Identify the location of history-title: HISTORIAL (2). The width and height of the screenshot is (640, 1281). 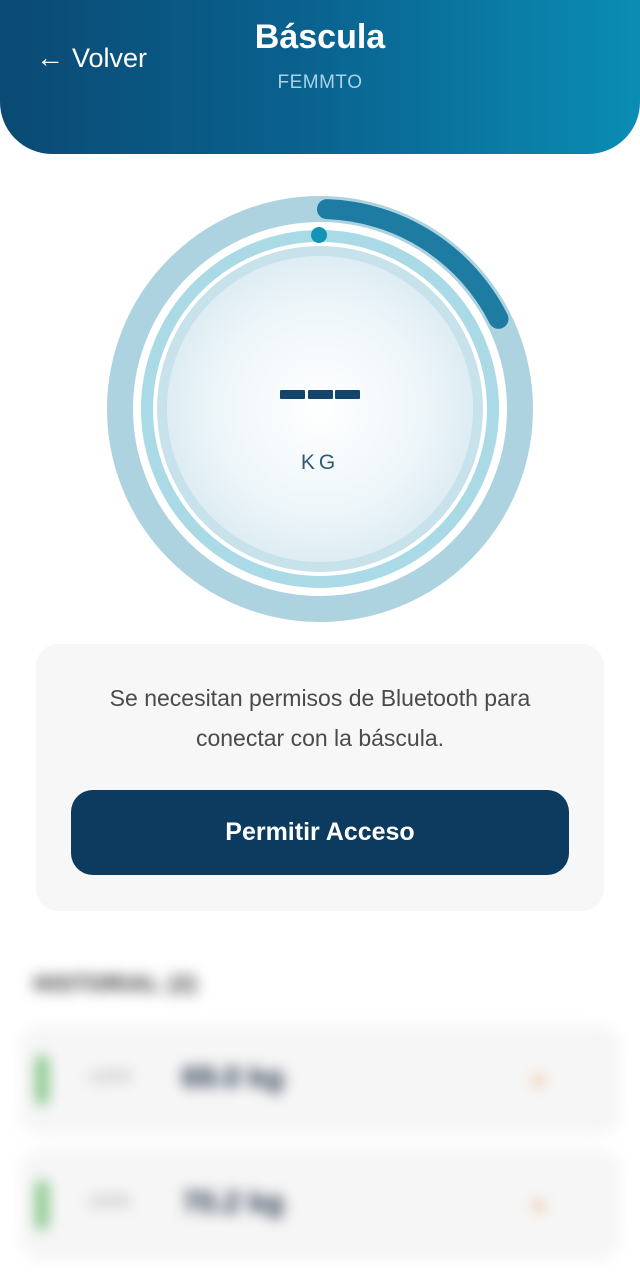
(116, 983).